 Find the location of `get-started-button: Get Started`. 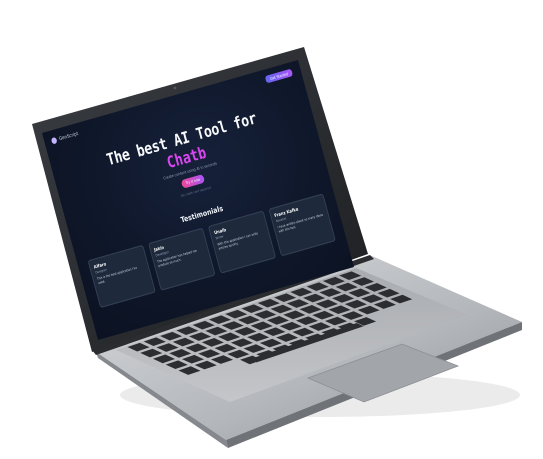

get-started-button: Get Started is located at coordinates (279, 76).